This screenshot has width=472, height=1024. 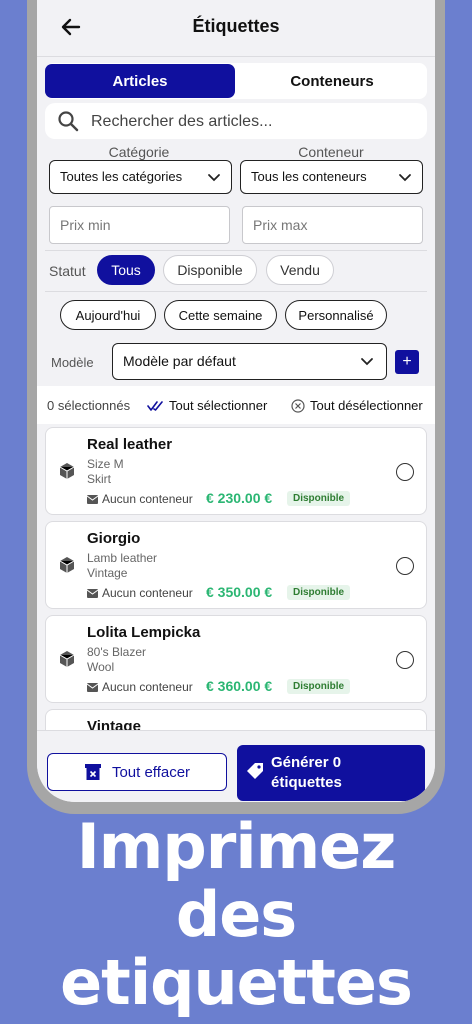 What do you see at coordinates (155, 405) in the screenshot?
I see `double-check-icon` at bounding box center [155, 405].